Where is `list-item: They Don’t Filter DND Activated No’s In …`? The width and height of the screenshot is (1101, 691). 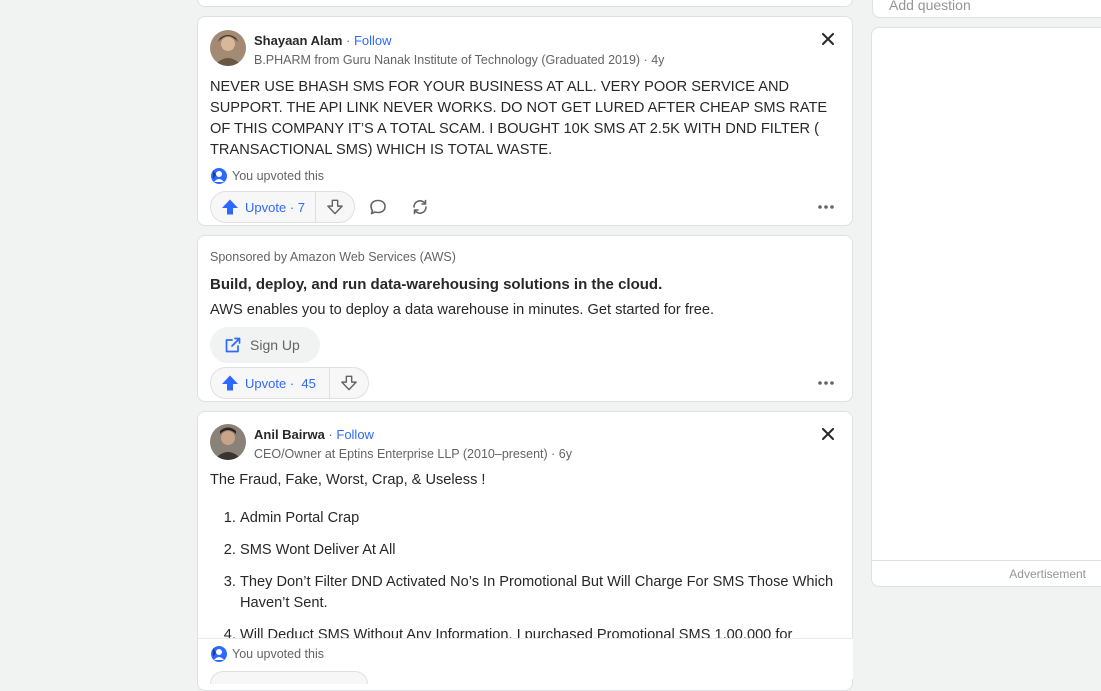 list-item: They Don’t Filter DND Activated No’s In … is located at coordinates (546, 593).